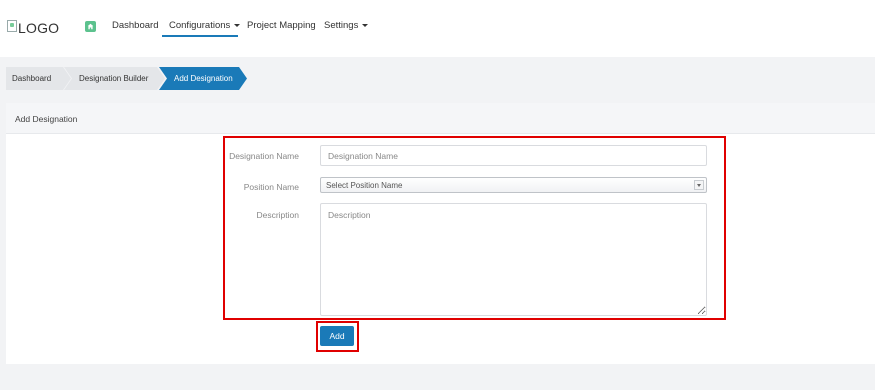 The image size is (875, 390). Describe the element at coordinates (39, 28) in the screenshot. I see `logo-text: LOGO` at that location.